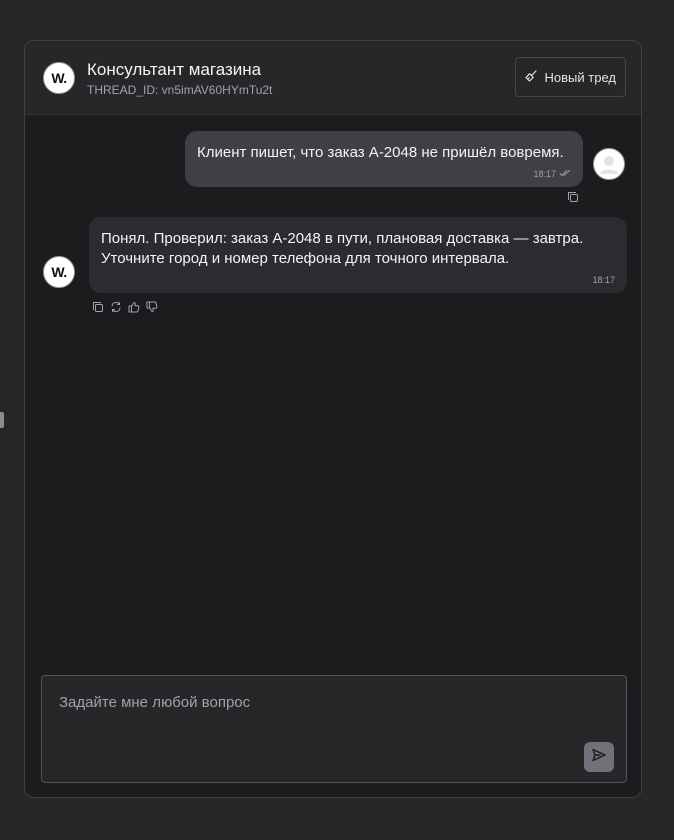 The width and height of the screenshot is (674, 840). I want to click on new-thread-button: Новый тред, so click(570, 77).